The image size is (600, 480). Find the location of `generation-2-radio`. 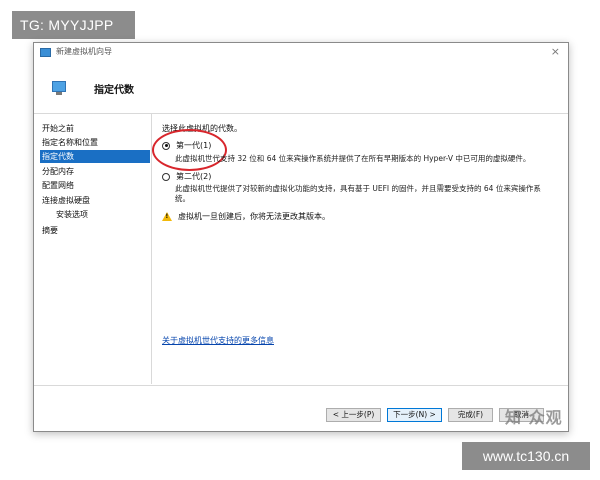

generation-2-radio is located at coordinates (166, 176).